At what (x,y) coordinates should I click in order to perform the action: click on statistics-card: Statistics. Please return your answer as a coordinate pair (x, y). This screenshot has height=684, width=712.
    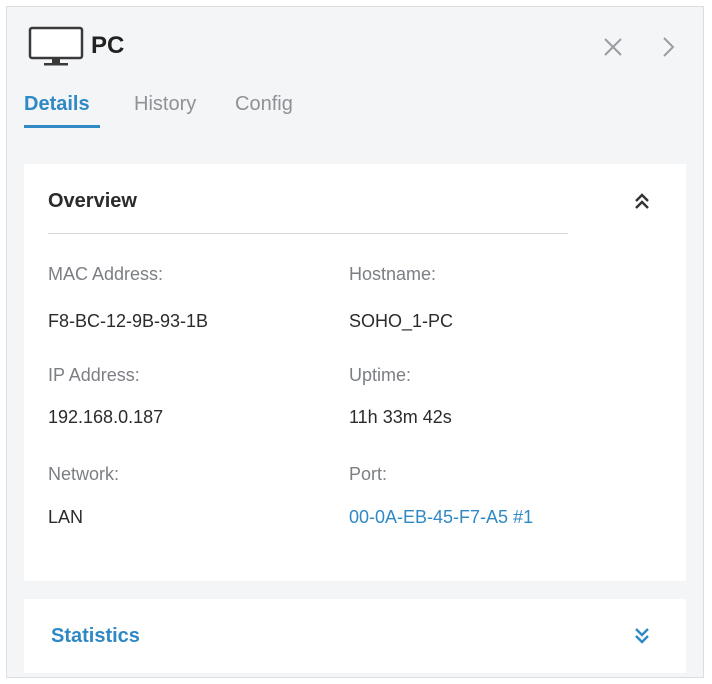
    Looking at the image, I should click on (355, 636).